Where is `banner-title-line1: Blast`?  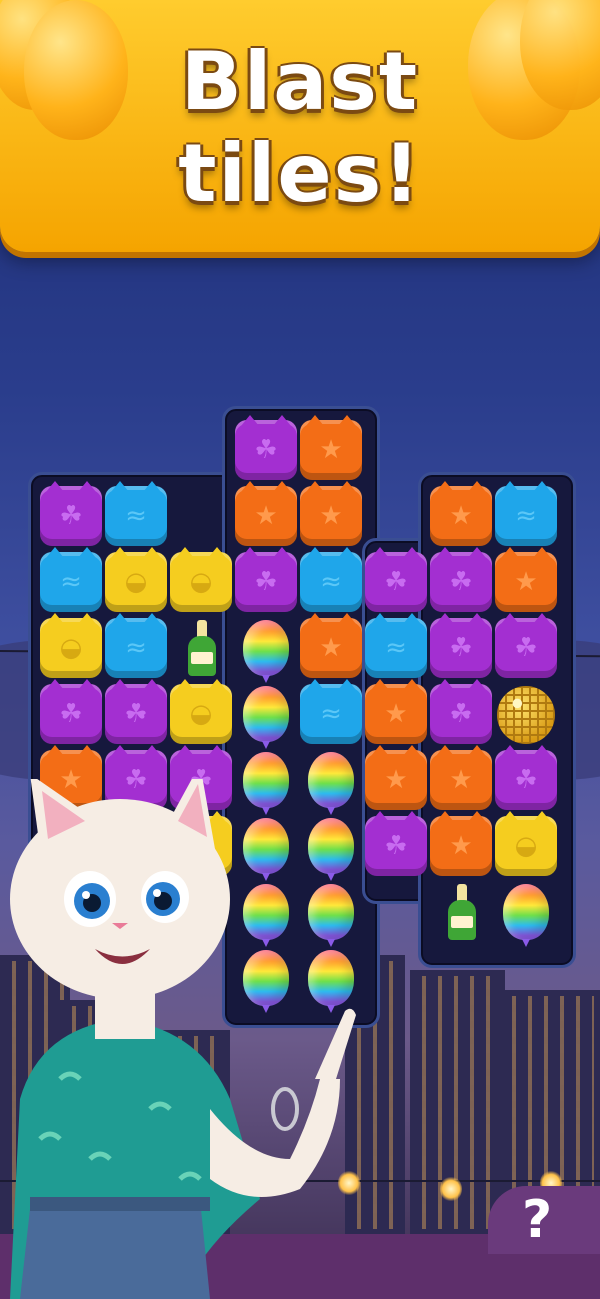
banner-title-line1: Blast is located at coordinates (300, 81).